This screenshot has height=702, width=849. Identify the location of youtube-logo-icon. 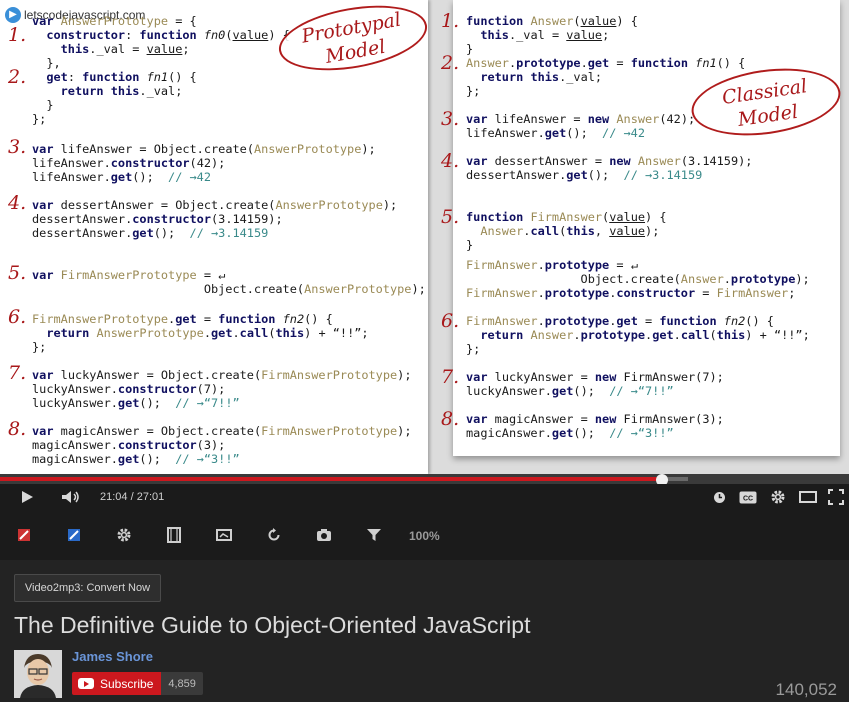
(86, 683).